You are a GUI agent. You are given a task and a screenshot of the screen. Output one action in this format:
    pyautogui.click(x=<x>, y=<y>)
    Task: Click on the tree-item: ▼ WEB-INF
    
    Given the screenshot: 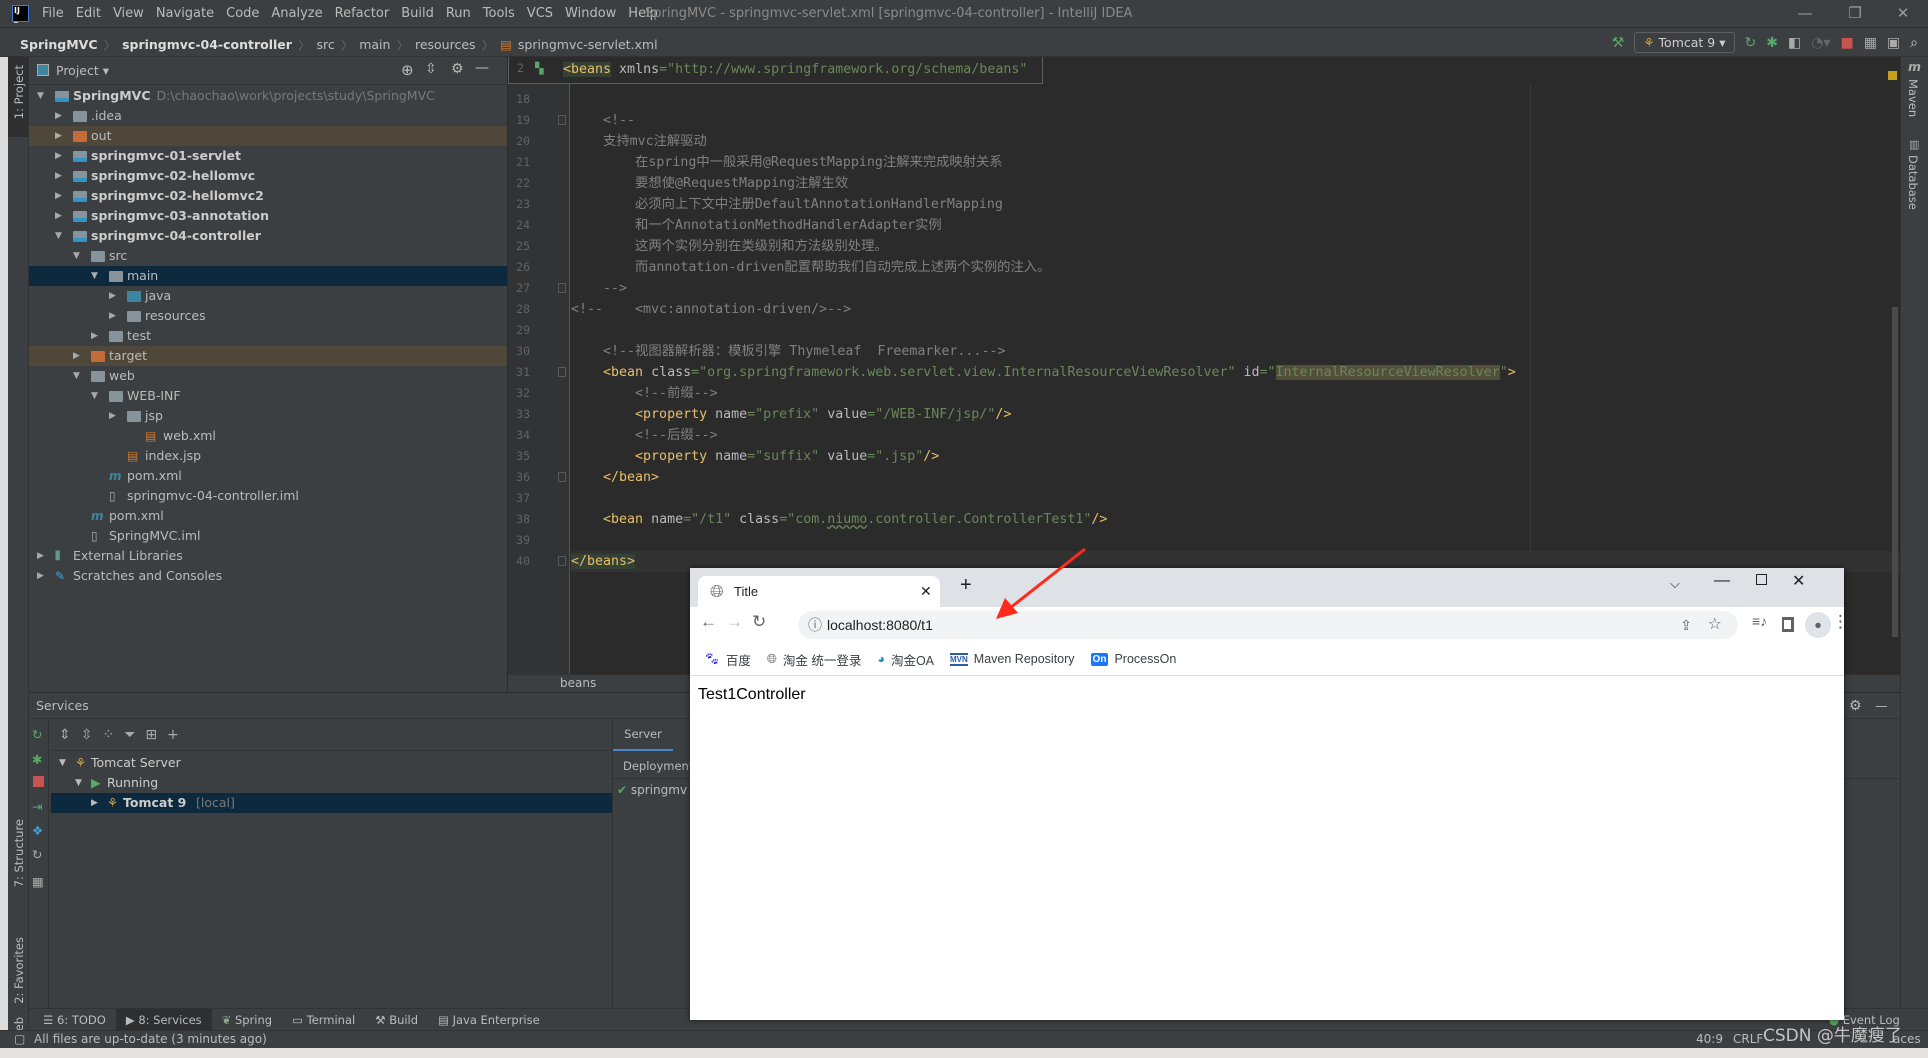 What is the action you would take?
    pyautogui.click(x=268, y=396)
    